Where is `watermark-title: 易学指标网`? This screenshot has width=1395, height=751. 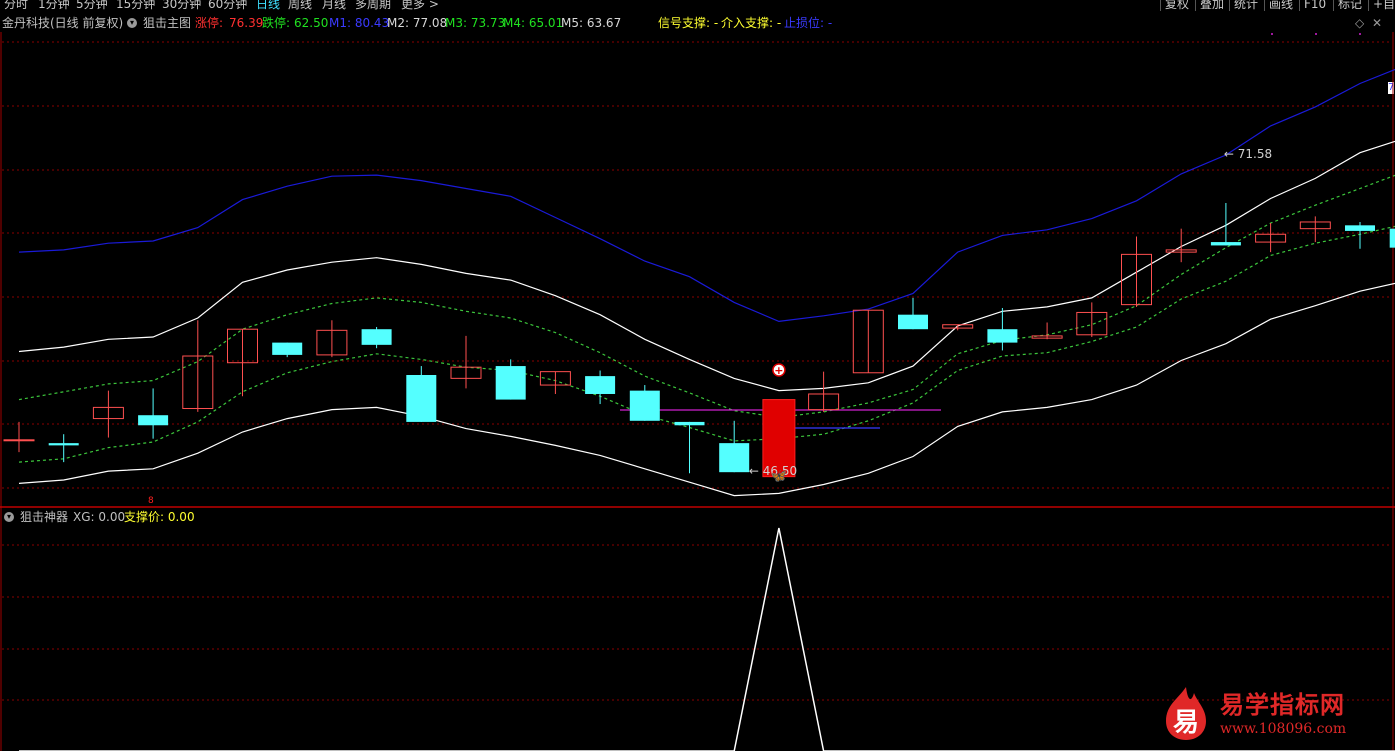
watermark-title: 易学指标网 is located at coordinates (1282, 705).